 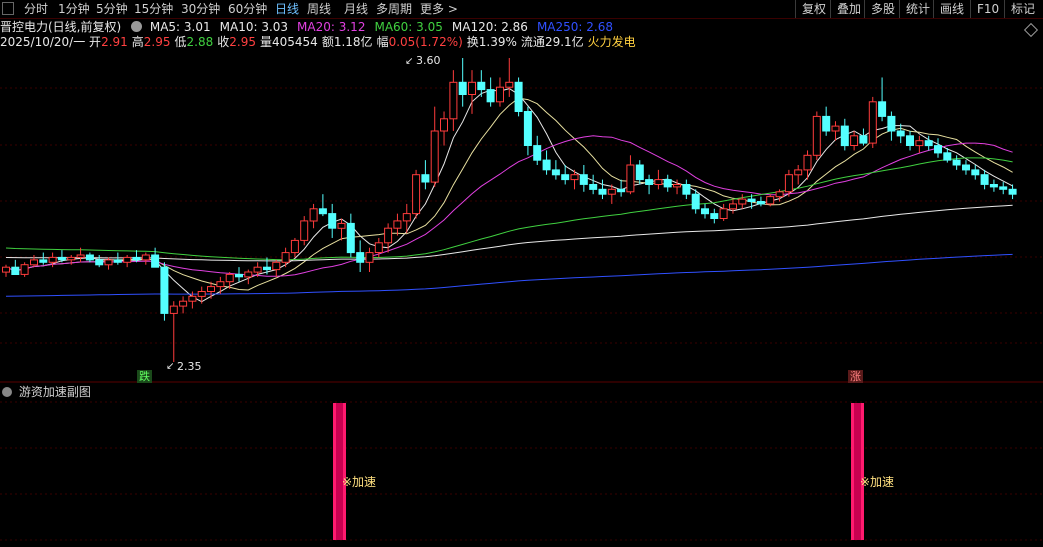 I want to click on period-tab-0: 分时, so click(x=36, y=9).